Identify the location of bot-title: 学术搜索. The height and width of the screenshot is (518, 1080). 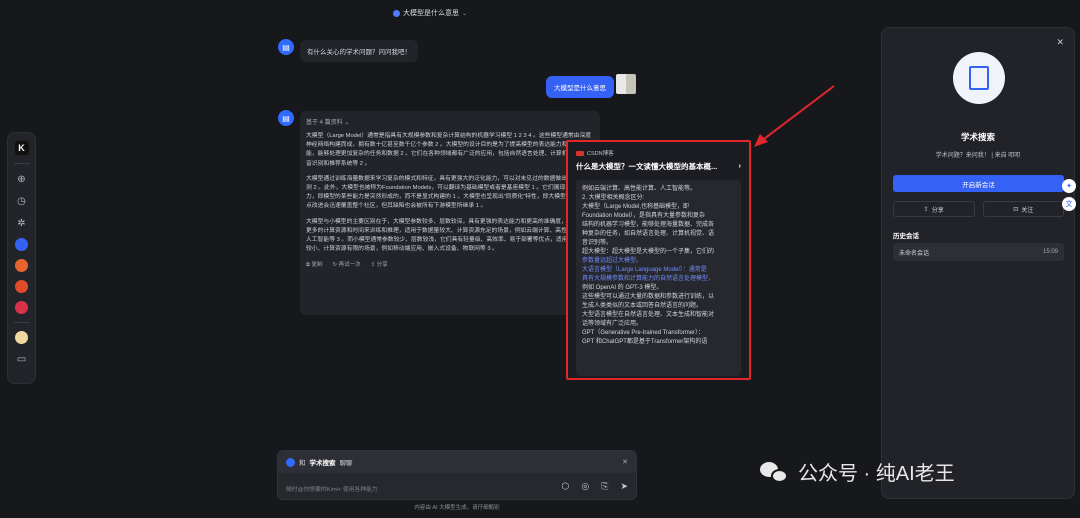
(977, 137).